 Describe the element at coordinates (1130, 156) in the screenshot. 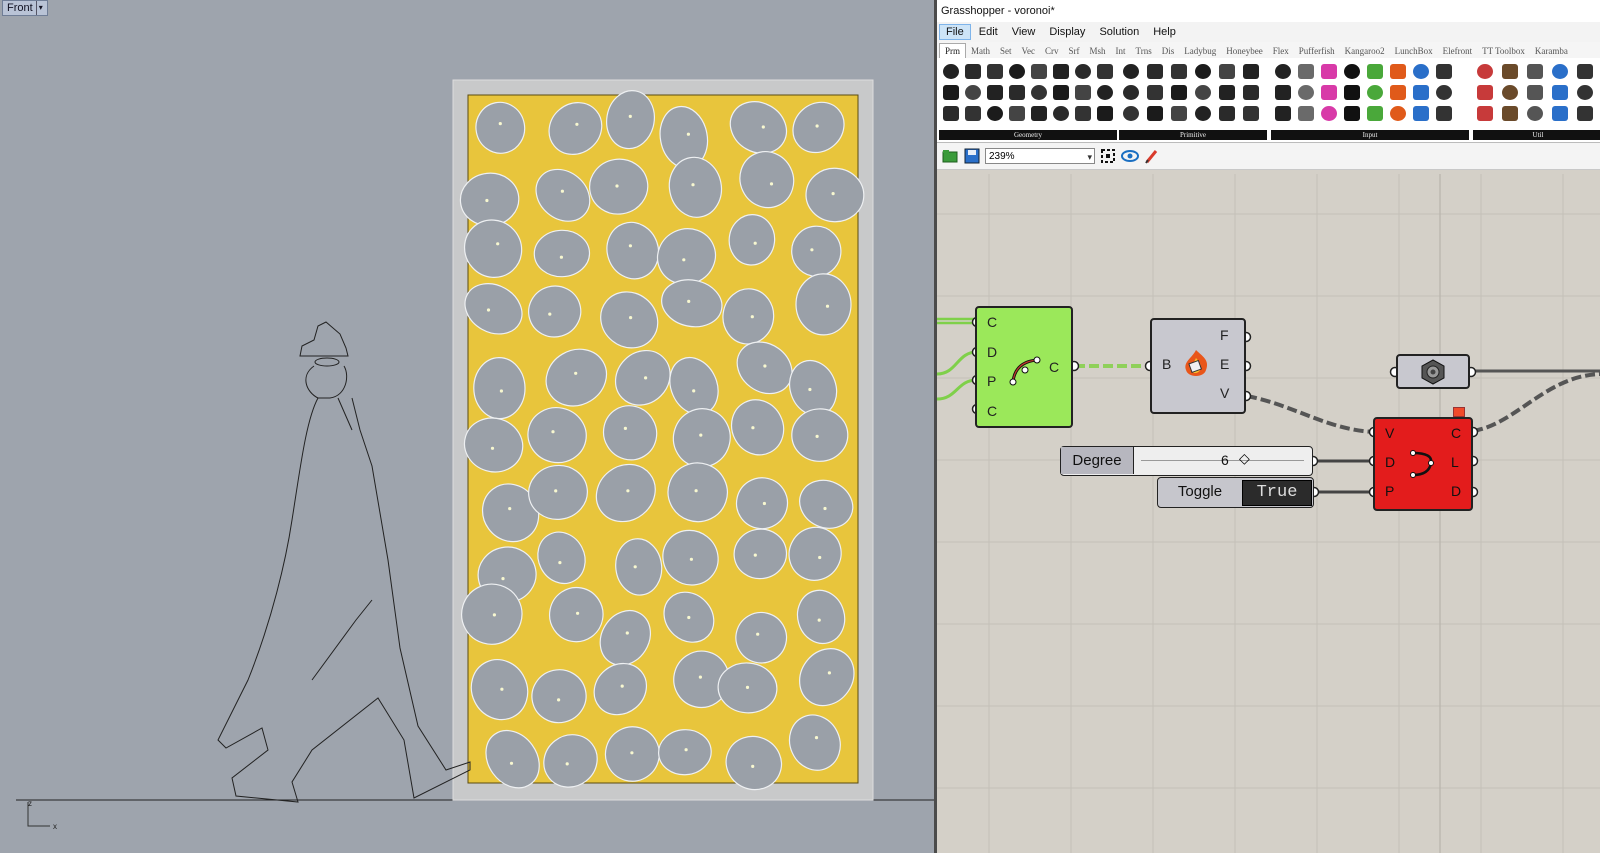

I see `preview-eye-icon` at that location.